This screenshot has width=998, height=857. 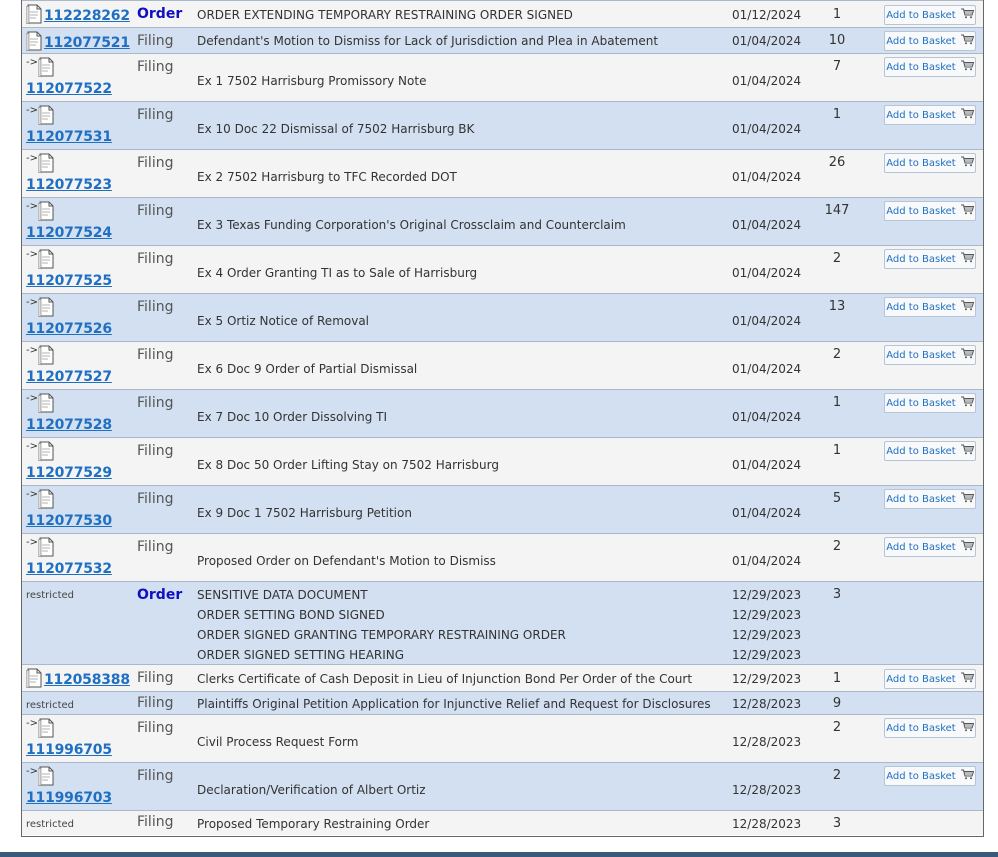 What do you see at coordinates (81, 377) in the screenshot?
I see `image-number-link: 112077527` at bounding box center [81, 377].